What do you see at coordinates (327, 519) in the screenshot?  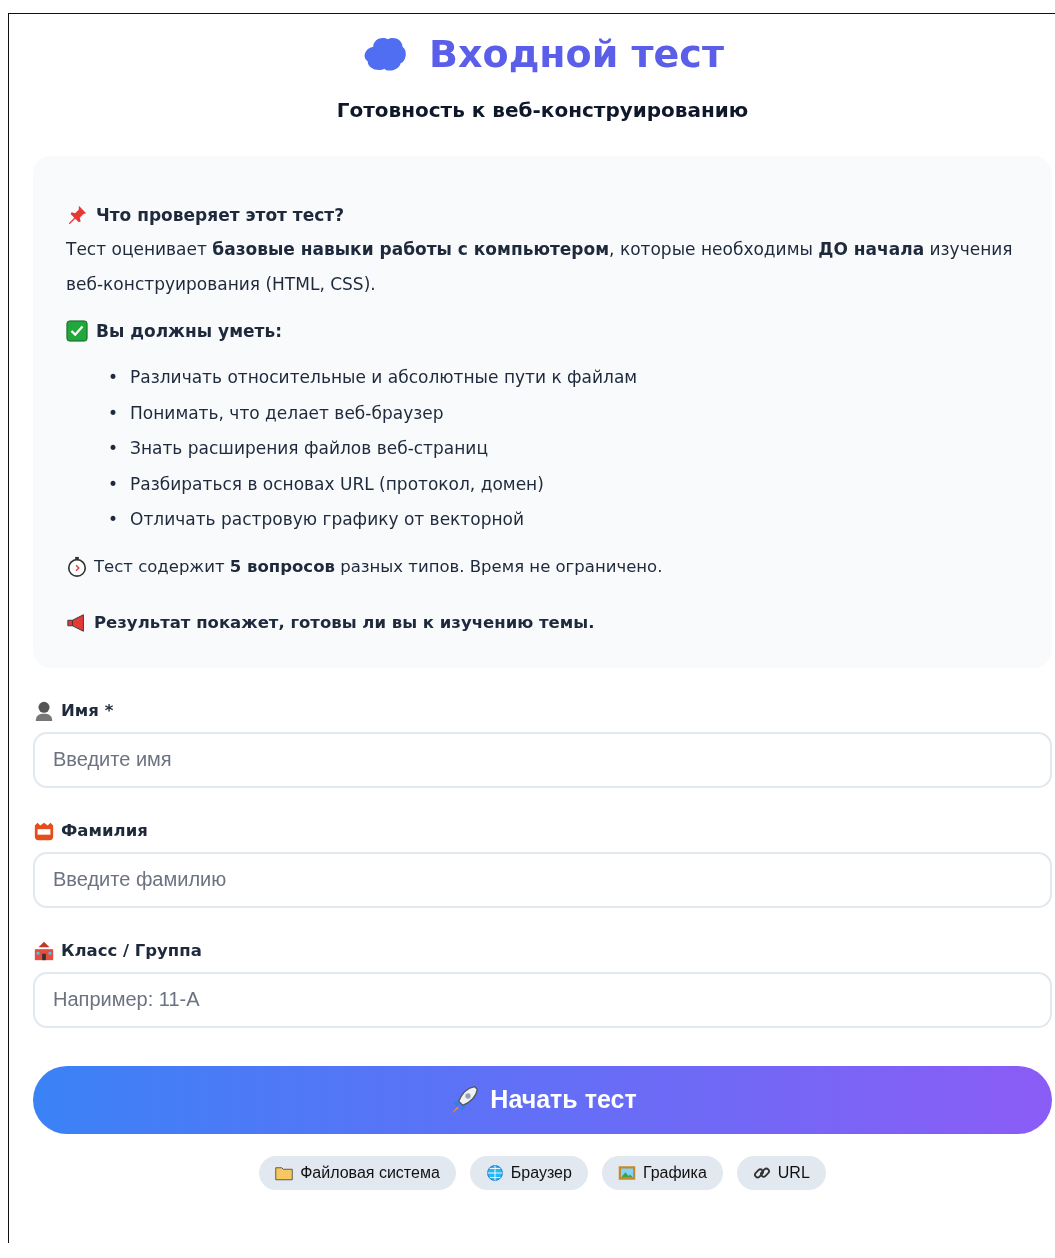 I see `skill-item: Отличать растровую графику от векторной` at bounding box center [327, 519].